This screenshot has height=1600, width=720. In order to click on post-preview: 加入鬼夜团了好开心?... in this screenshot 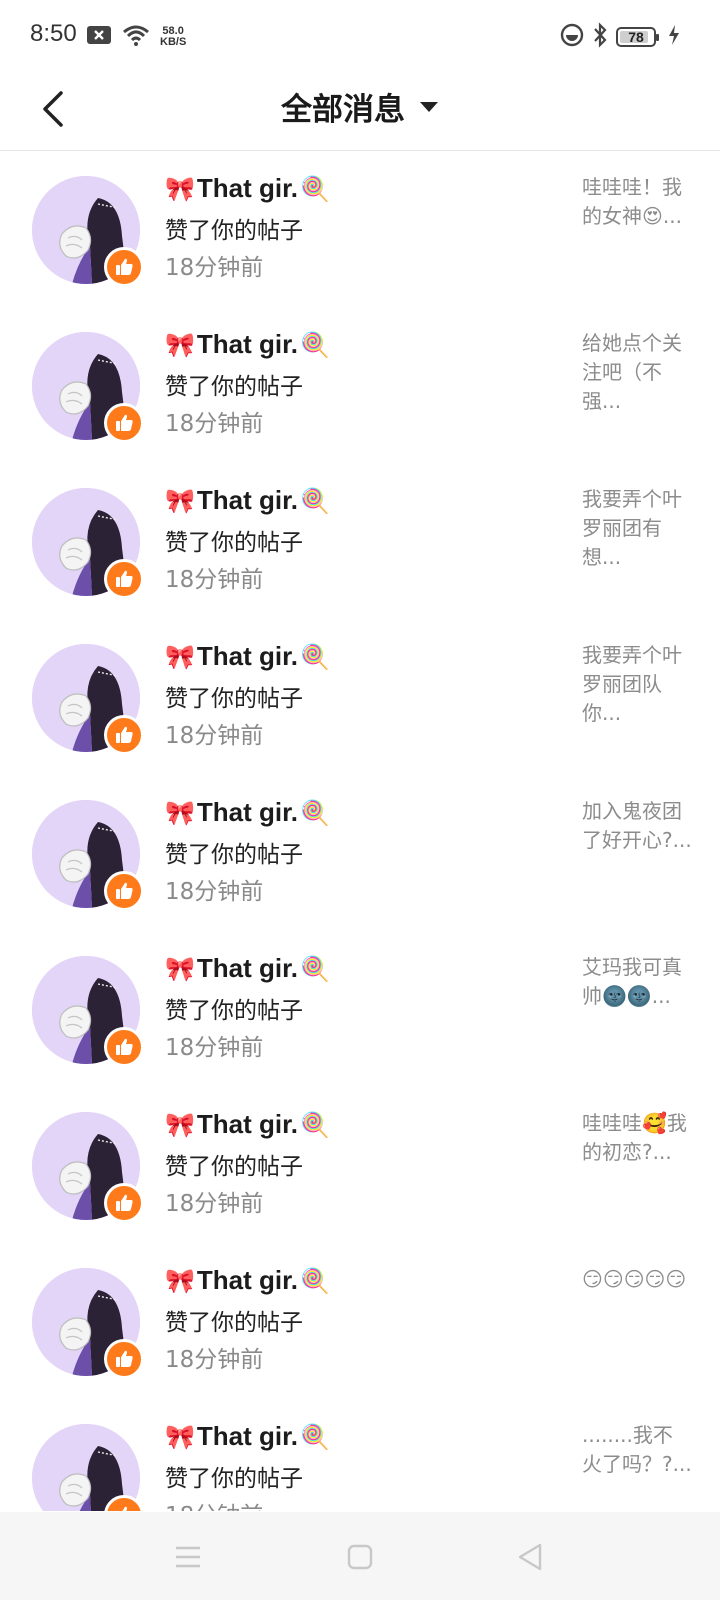, I will do `click(637, 826)`.